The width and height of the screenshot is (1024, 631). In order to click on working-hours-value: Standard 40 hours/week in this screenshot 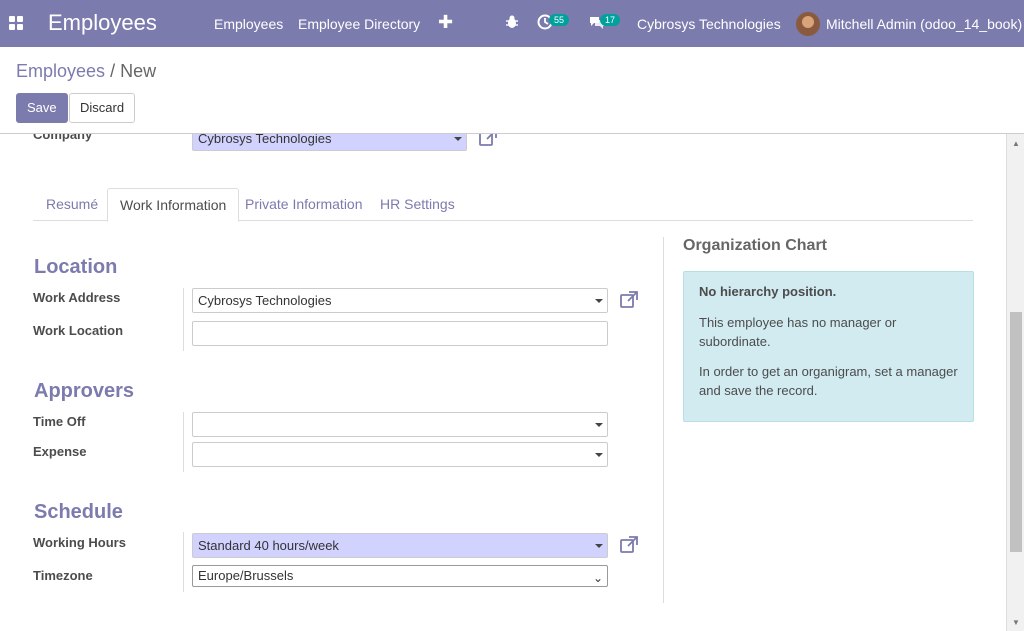, I will do `click(268, 545)`.